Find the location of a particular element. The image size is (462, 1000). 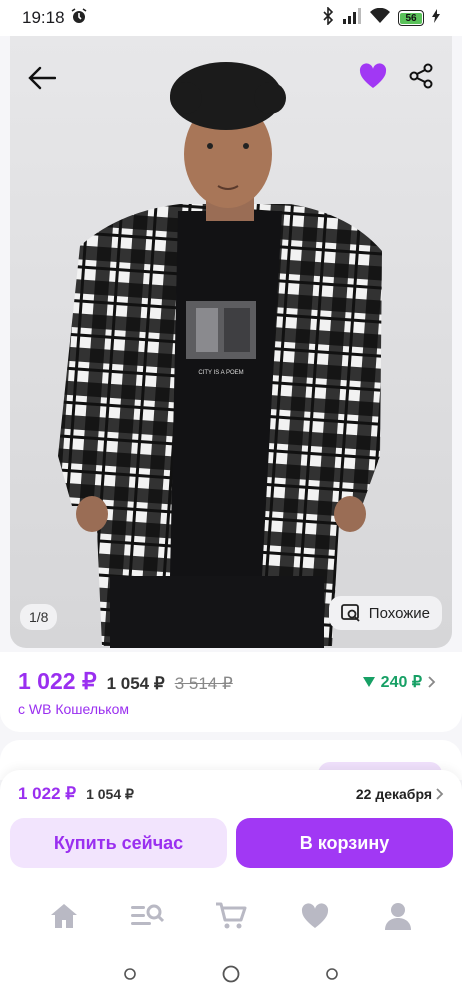

wallet-label: с WB Кошельком is located at coordinates (73, 709).